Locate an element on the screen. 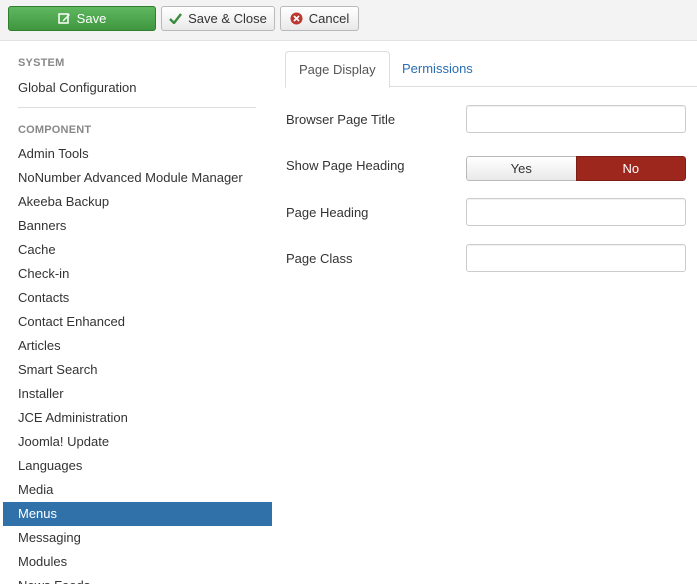 The height and width of the screenshot is (584, 697). sidebar-item-check-in: Check-in is located at coordinates (137, 274).